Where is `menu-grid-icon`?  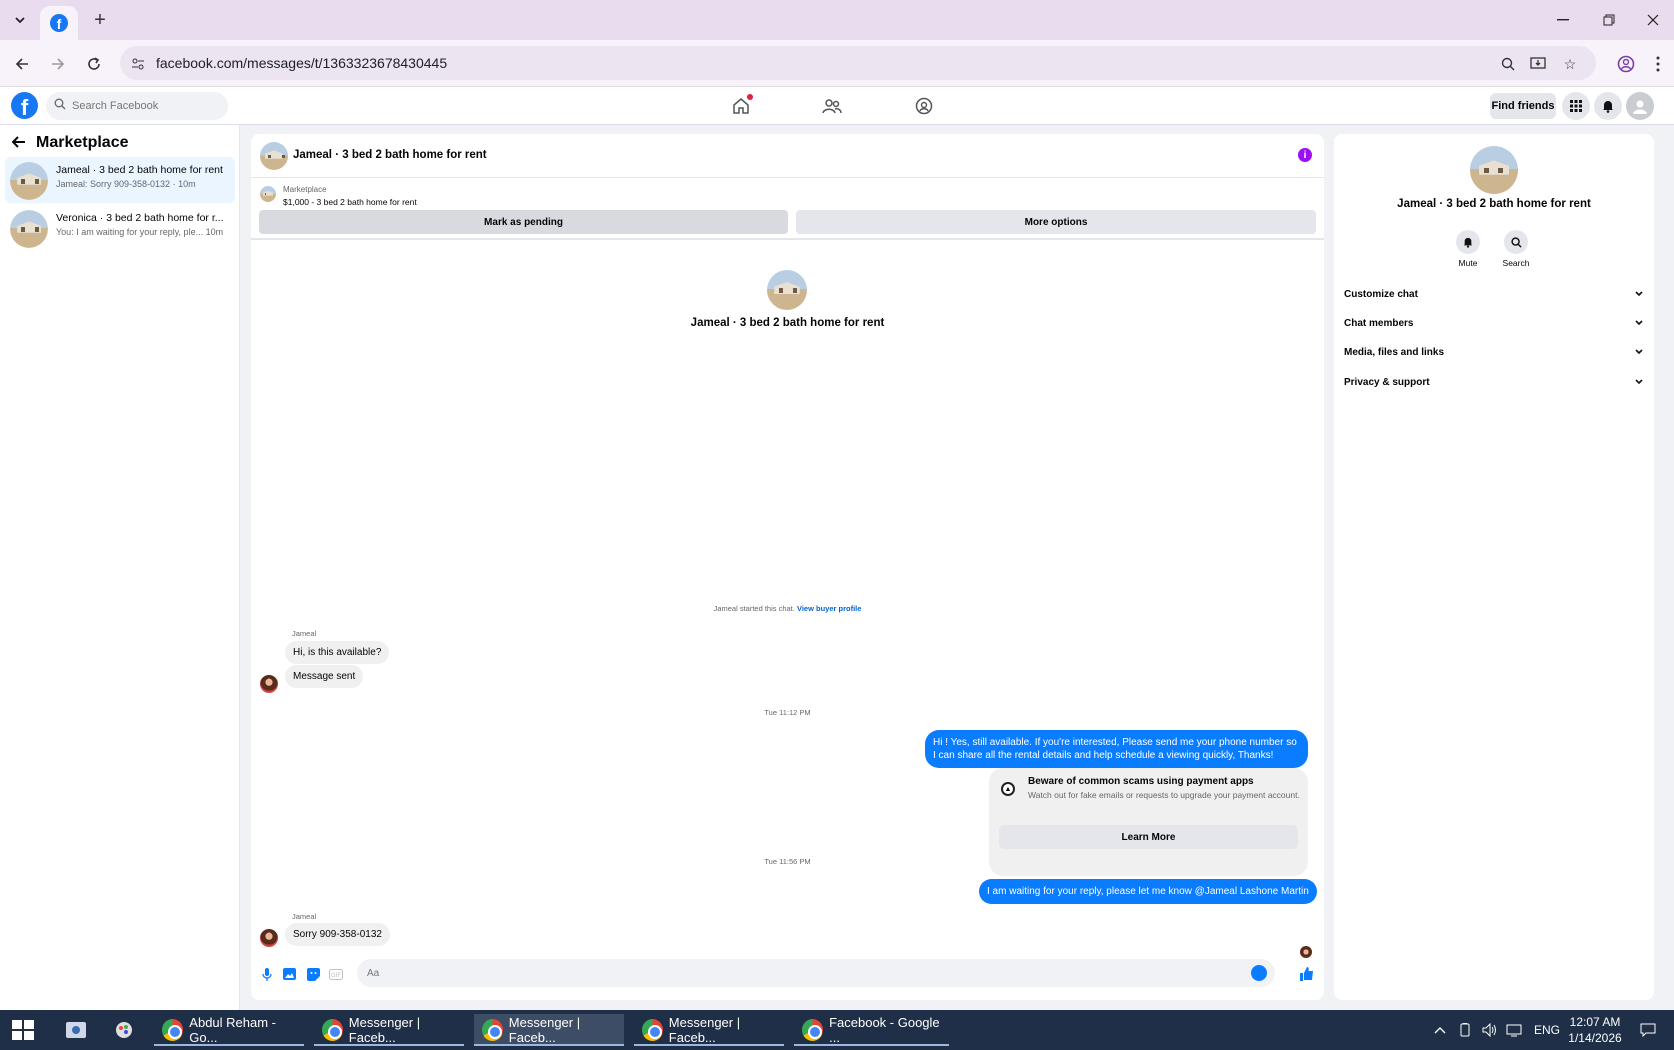 menu-grid-icon is located at coordinates (1576, 106).